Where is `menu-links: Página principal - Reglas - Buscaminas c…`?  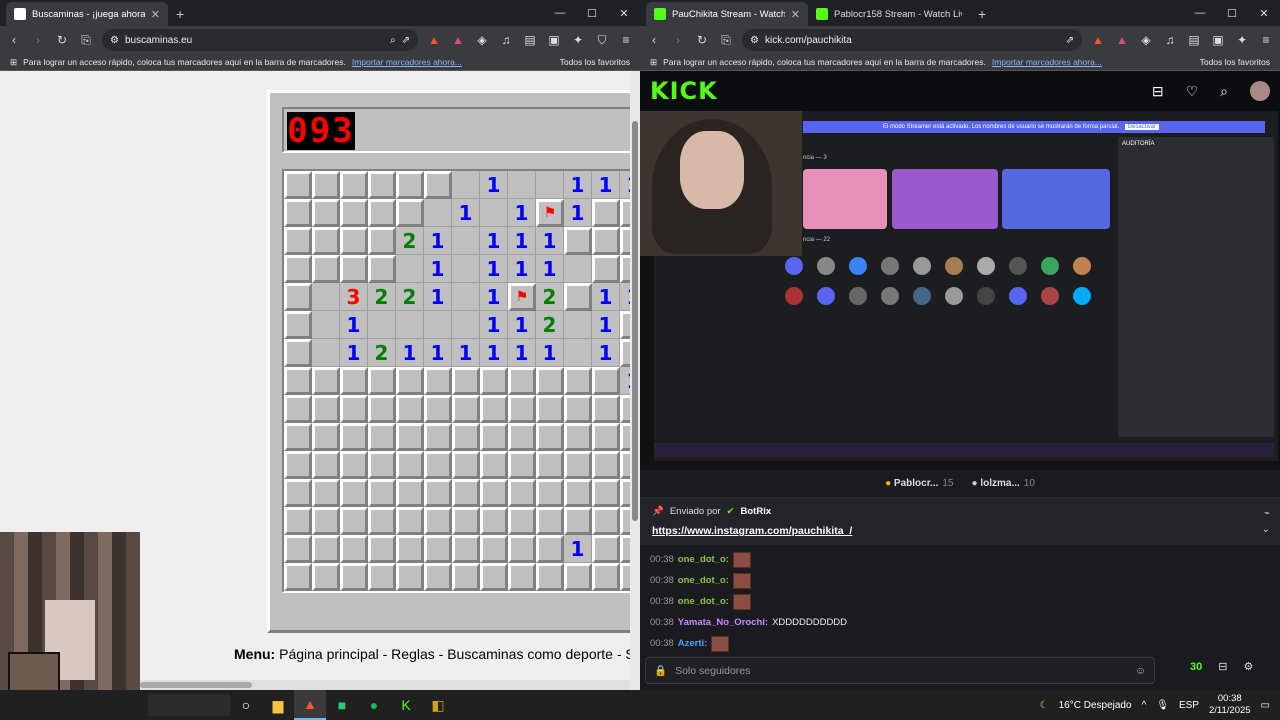
menu-links: Página principal - Reglas - Buscaminas c… is located at coordinates (454, 654).